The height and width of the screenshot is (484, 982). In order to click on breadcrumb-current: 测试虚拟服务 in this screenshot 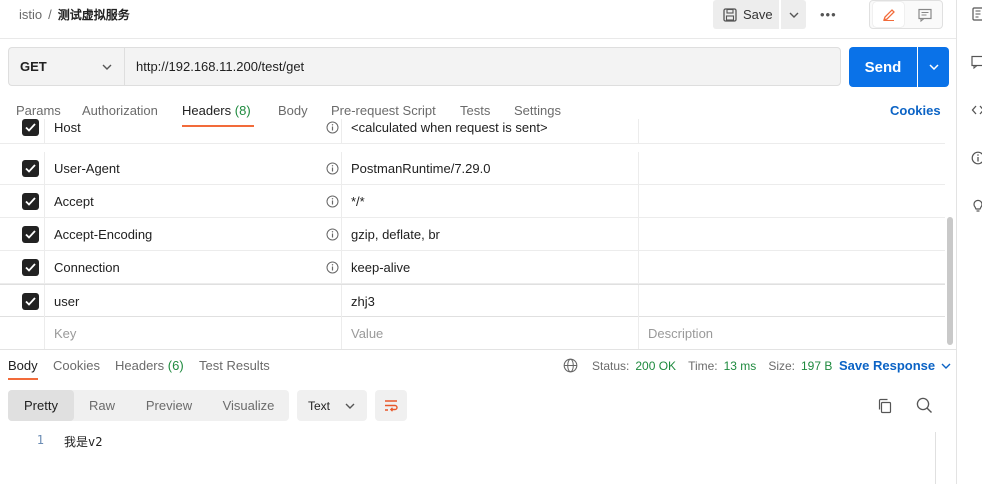, I will do `click(94, 14)`.